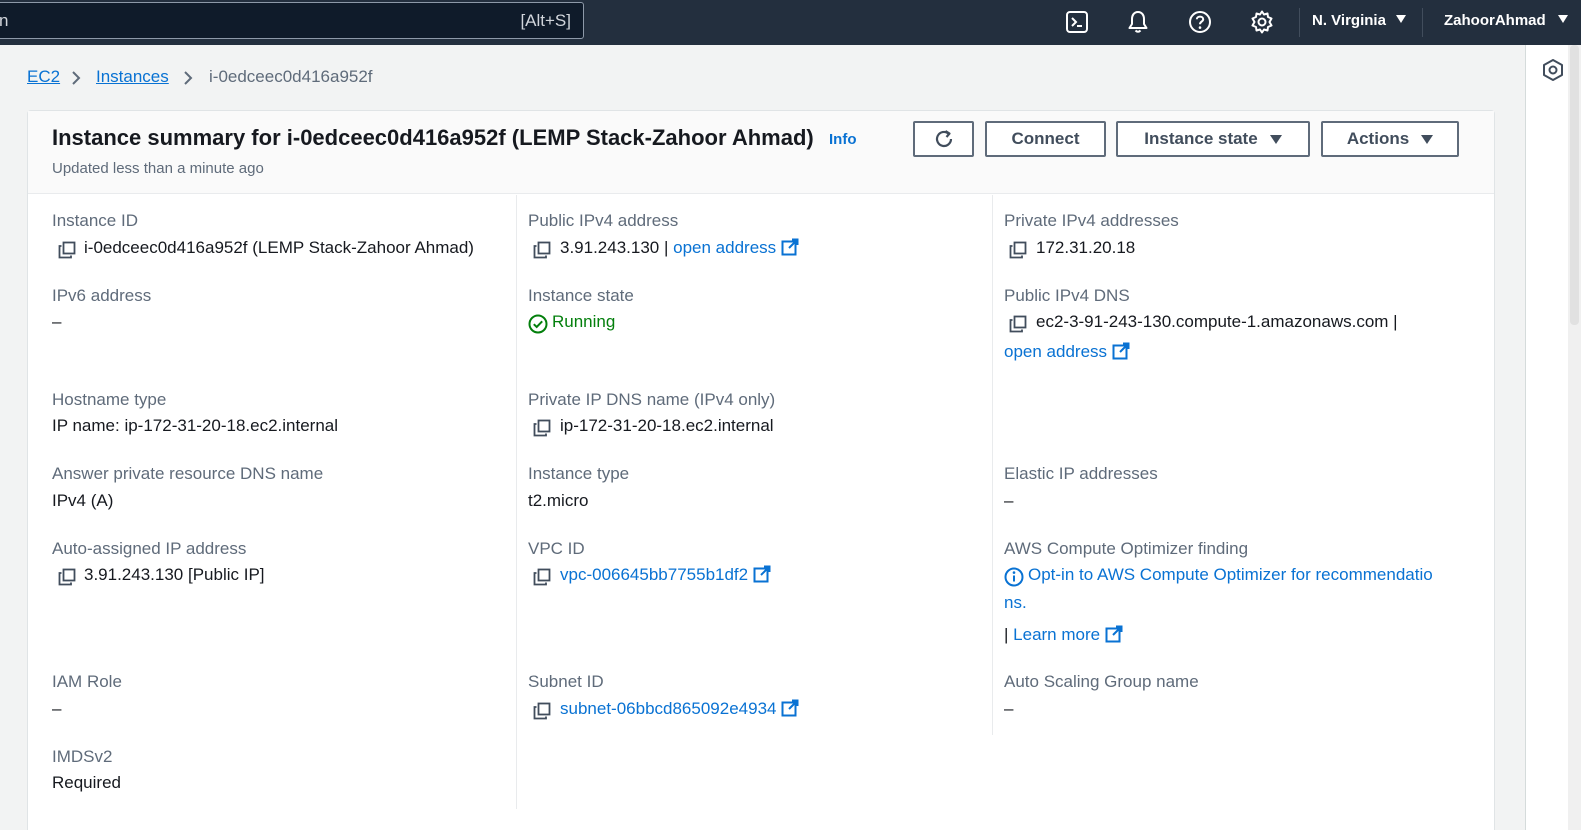 The image size is (1581, 830). Describe the element at coordinates (57, 708) in the screenshot. I see `iam-role-value: –` at that location.